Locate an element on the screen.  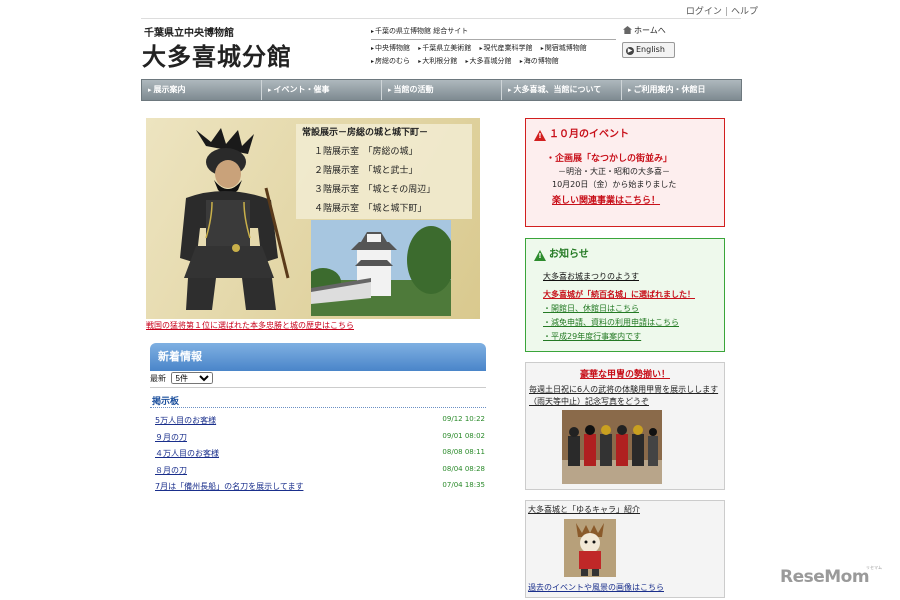
post-date: 09/12 10:22 is located at coordinates (463, 419).